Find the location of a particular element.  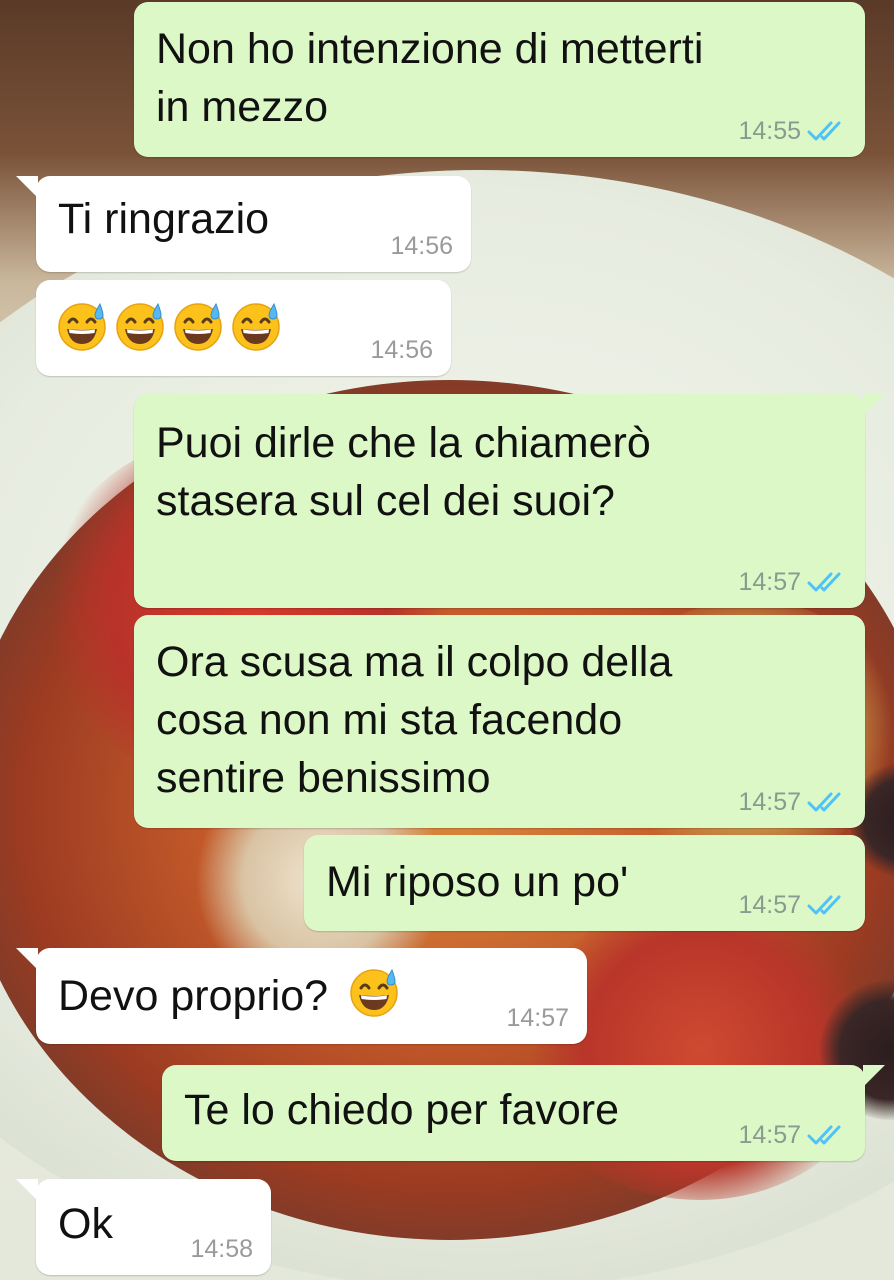

message-text: Ok is located at coordinates (85, 1224).